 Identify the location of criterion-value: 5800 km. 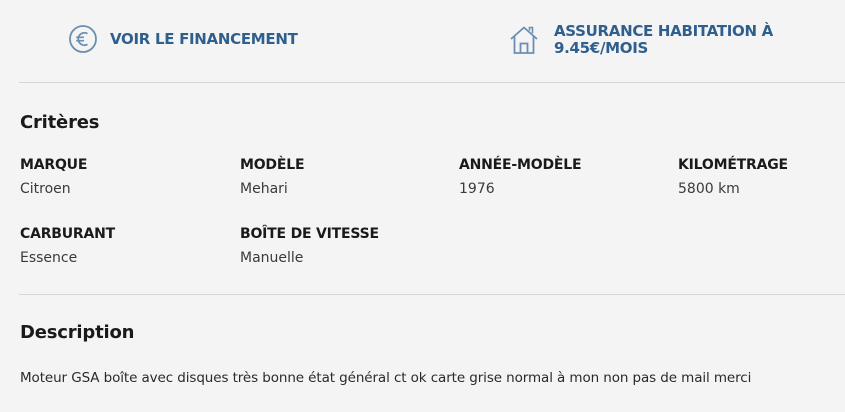
(709, 189).